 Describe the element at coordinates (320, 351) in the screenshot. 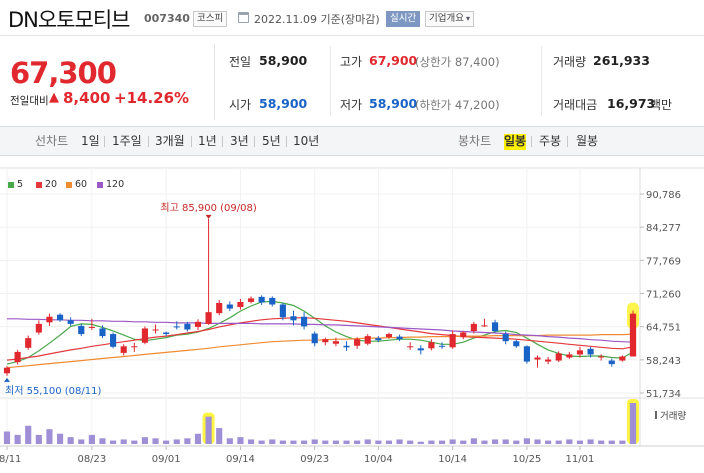

I see `ma60-line` at that location.